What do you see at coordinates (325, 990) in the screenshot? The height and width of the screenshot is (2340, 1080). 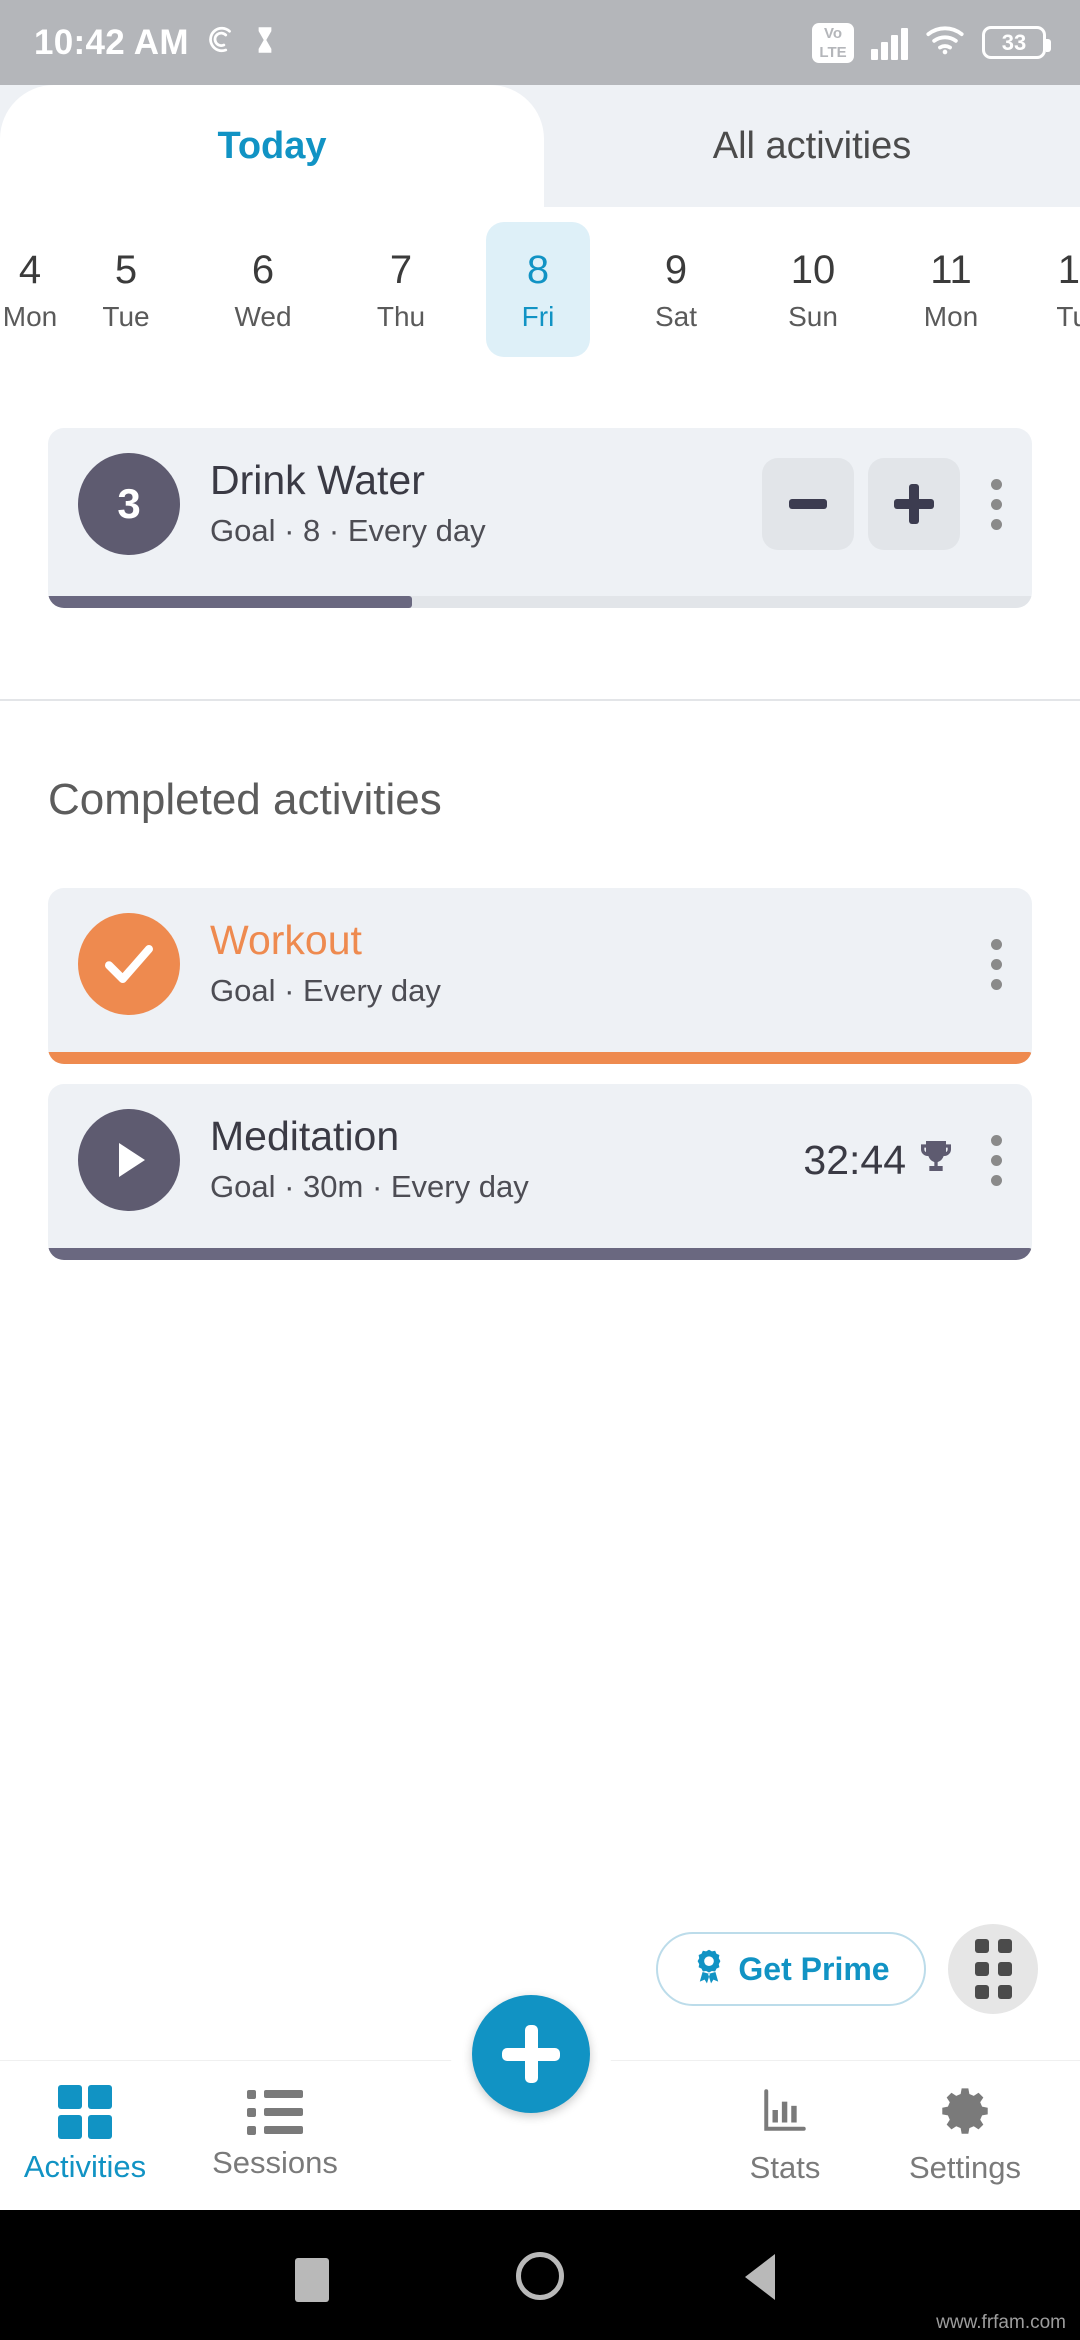 I see `activity-subtitle: Goal · Every day` at bounding box center [325, 990].